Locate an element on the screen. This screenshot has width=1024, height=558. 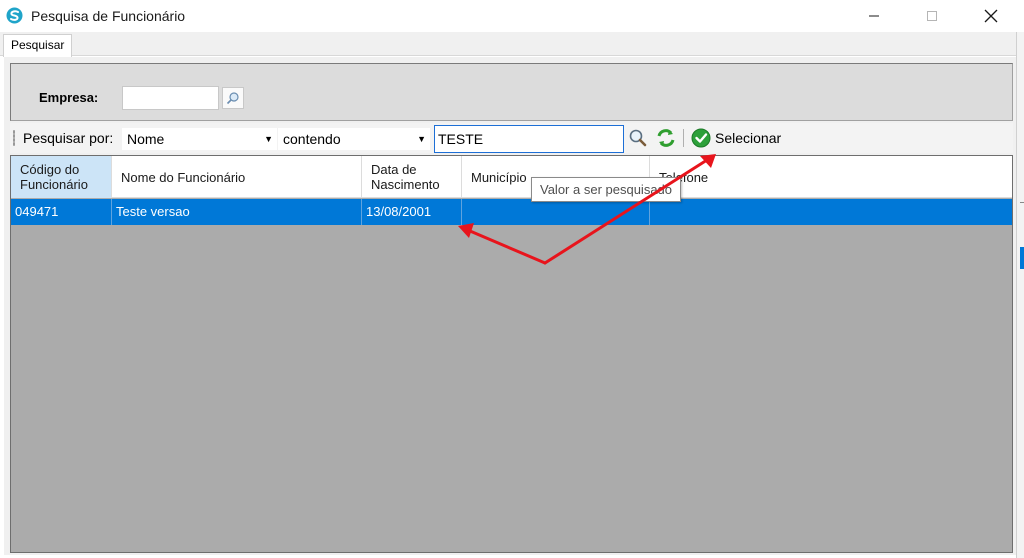
maximize-icon is located at coordinates (932, 16).